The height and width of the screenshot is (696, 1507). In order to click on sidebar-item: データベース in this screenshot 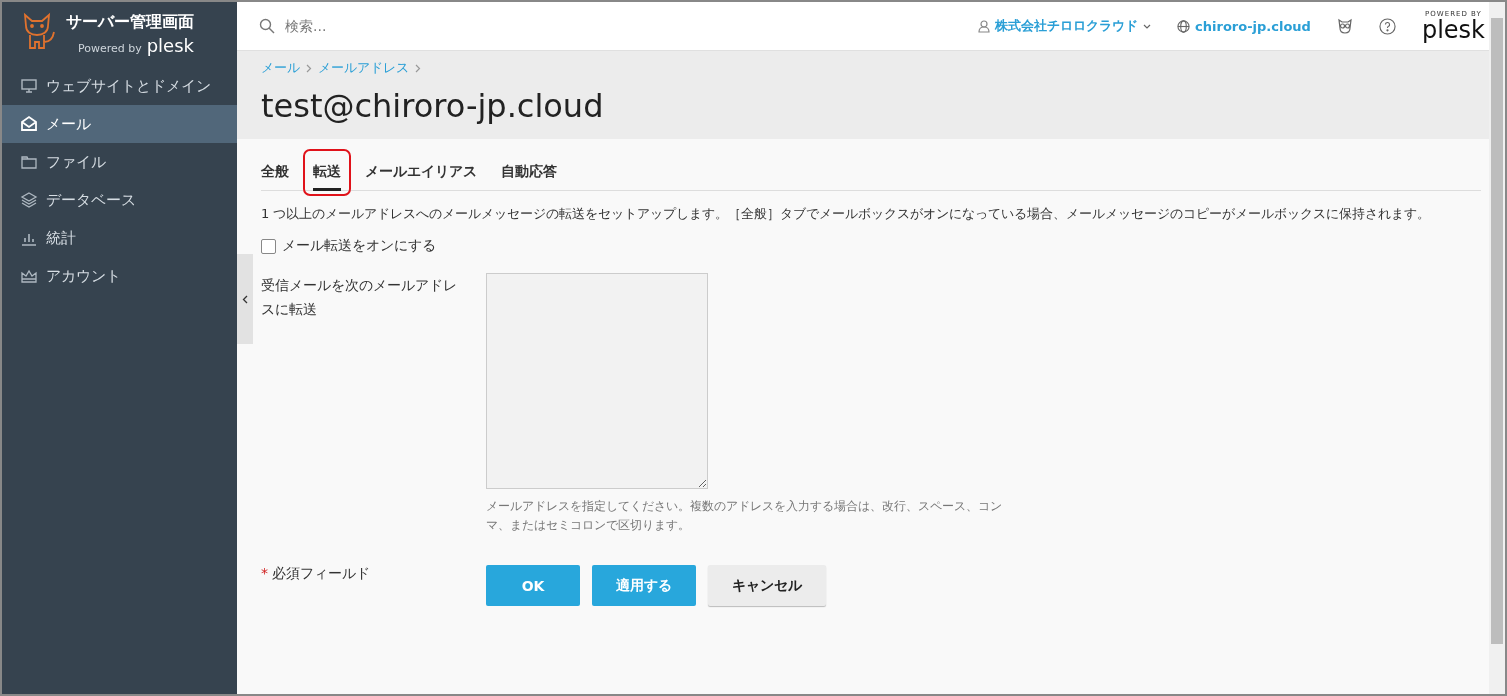, I will do `click(119, 200)`.